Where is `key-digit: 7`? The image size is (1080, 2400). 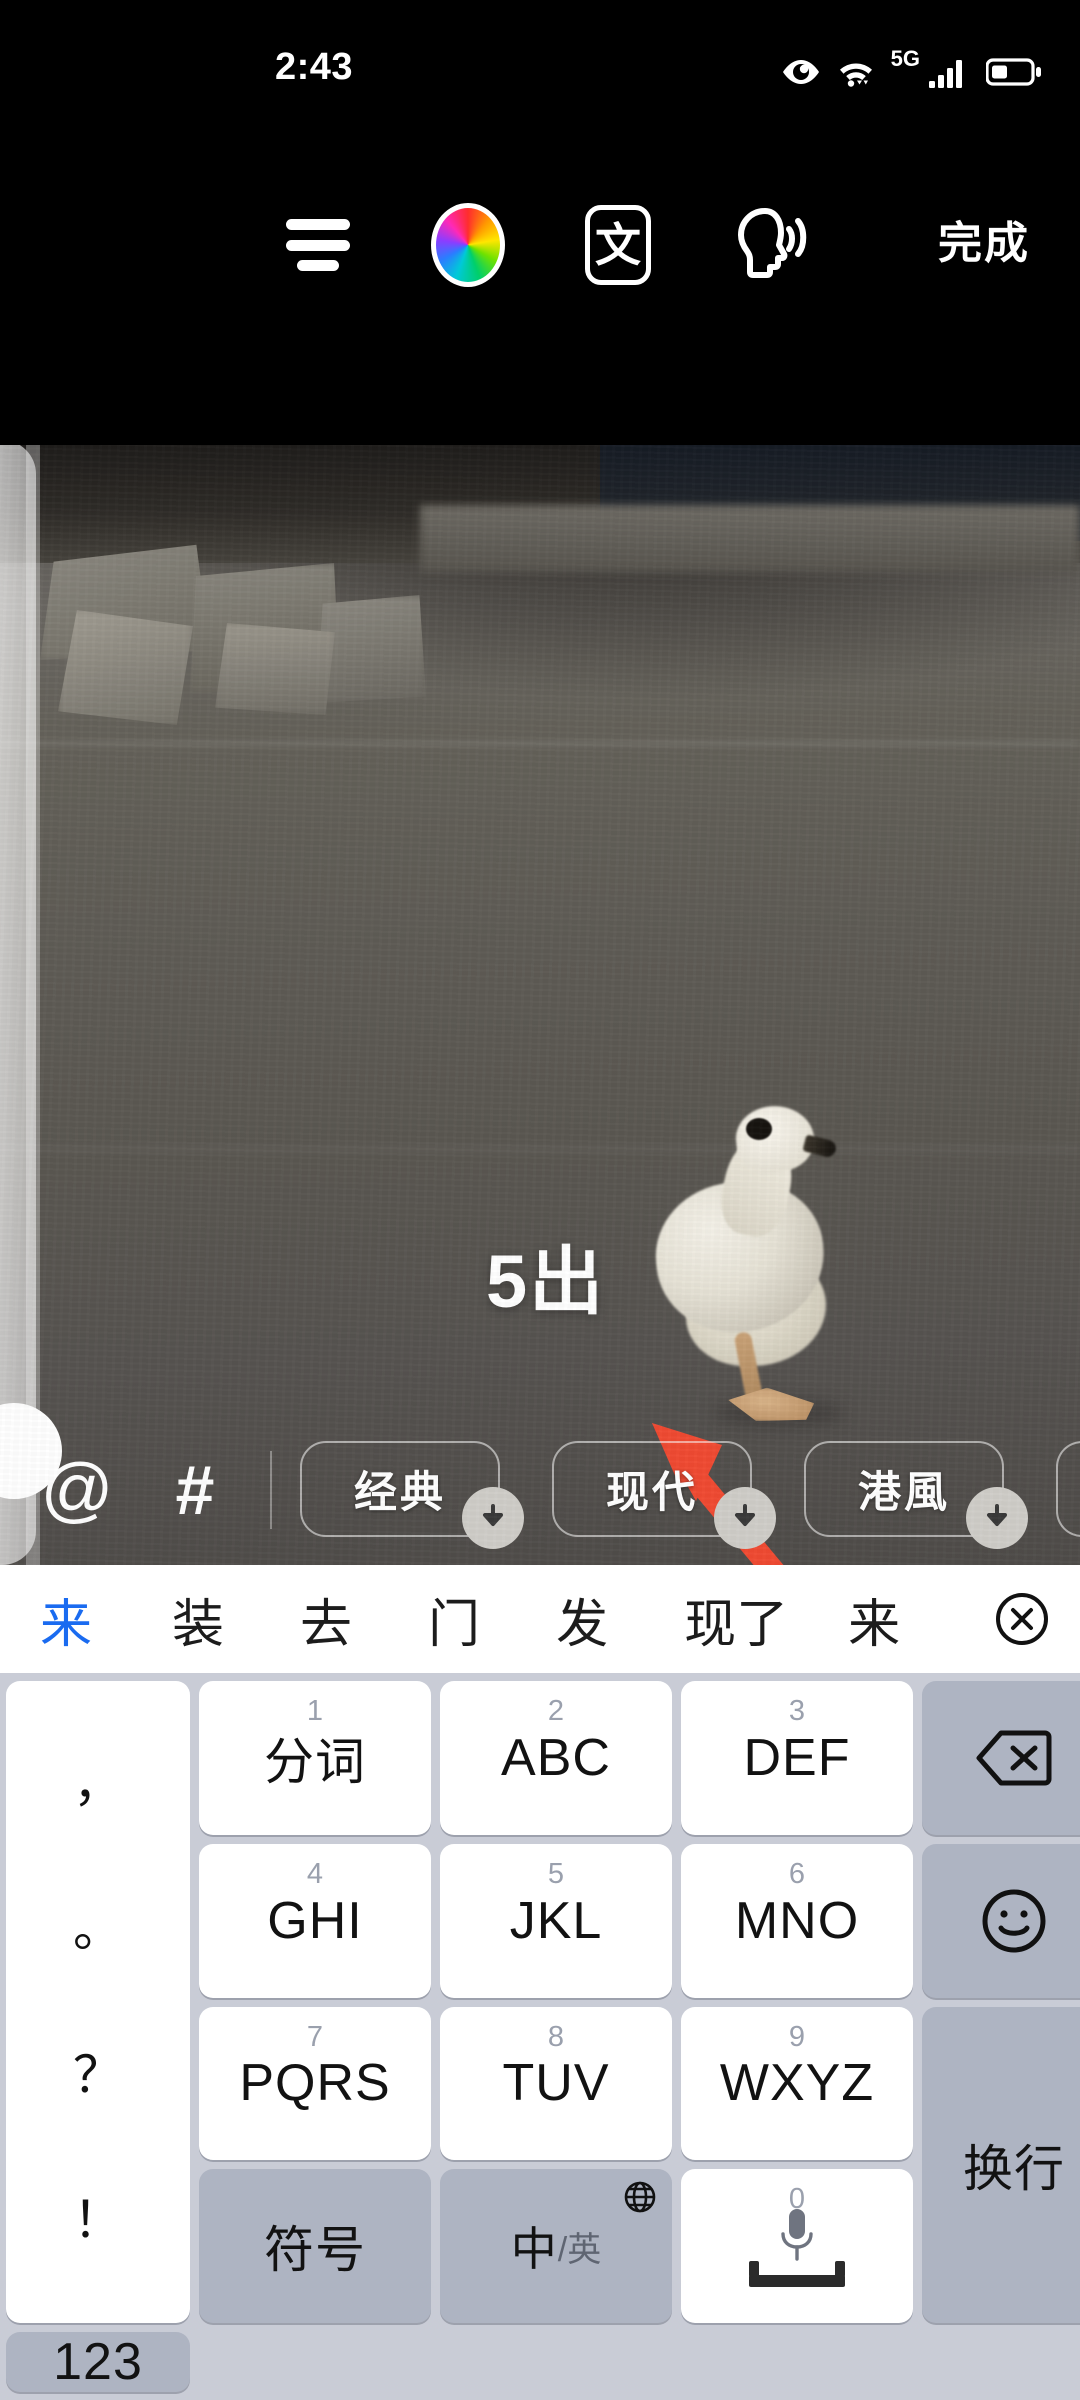 key-digit: 7 is located at coordinates (315, 2036).